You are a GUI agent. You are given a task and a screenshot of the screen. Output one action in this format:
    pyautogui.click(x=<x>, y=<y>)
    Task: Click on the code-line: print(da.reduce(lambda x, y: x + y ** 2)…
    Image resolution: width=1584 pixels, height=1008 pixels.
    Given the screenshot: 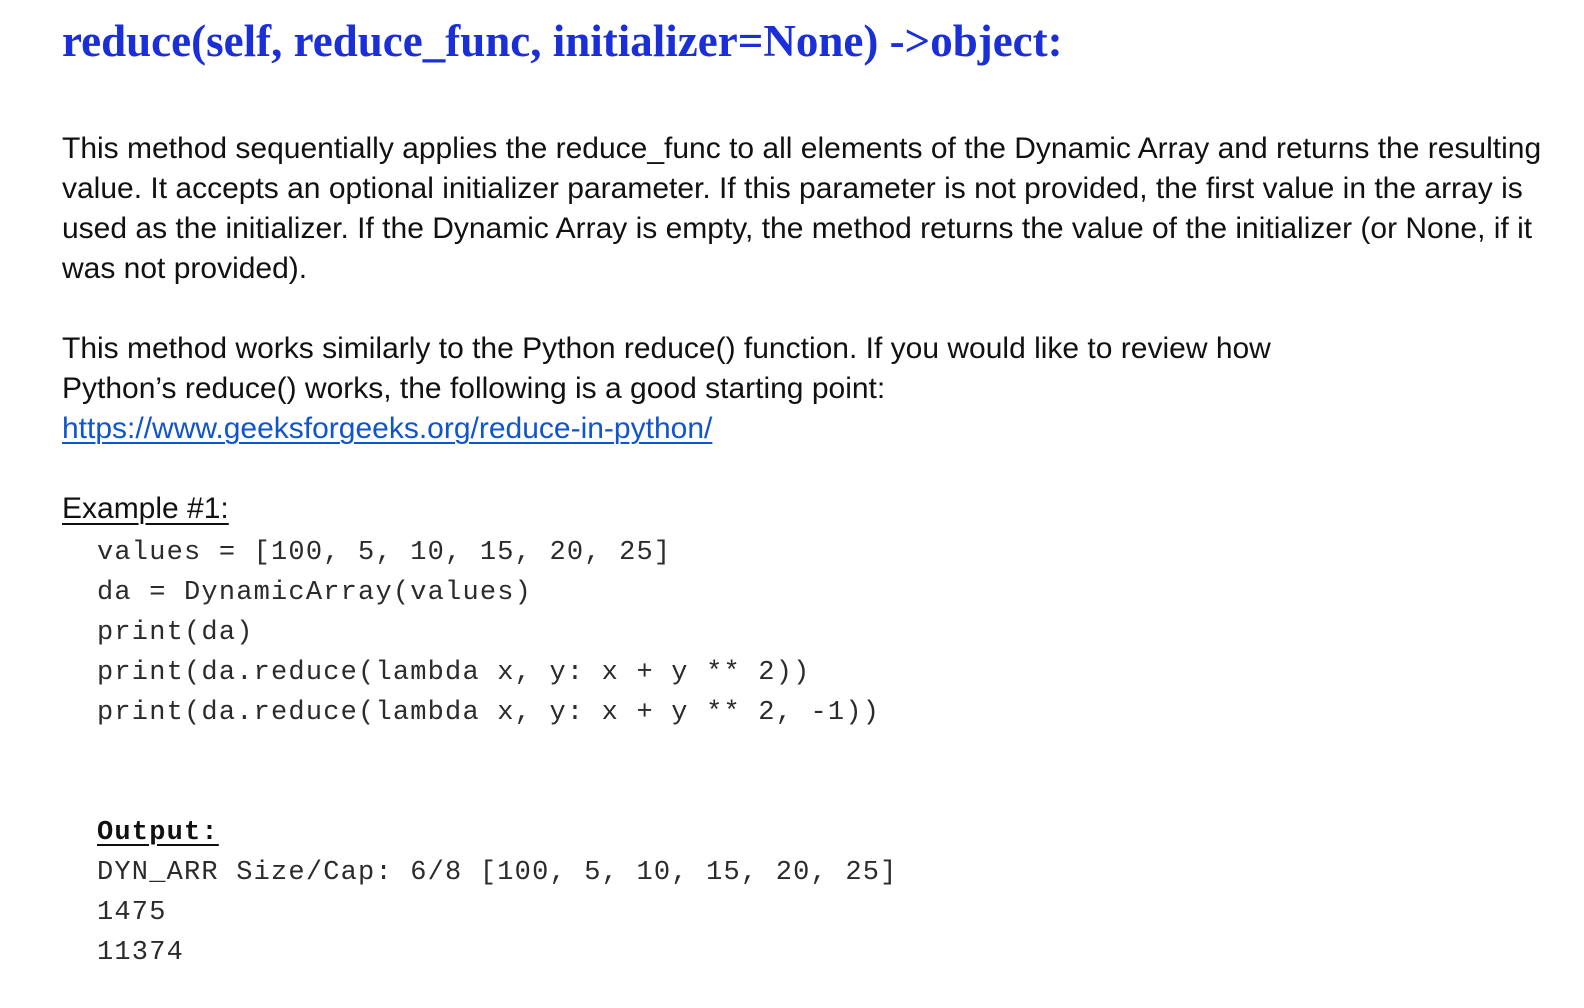 What is the action you would take?
    pyautogui.click(x=454, y=673)
    